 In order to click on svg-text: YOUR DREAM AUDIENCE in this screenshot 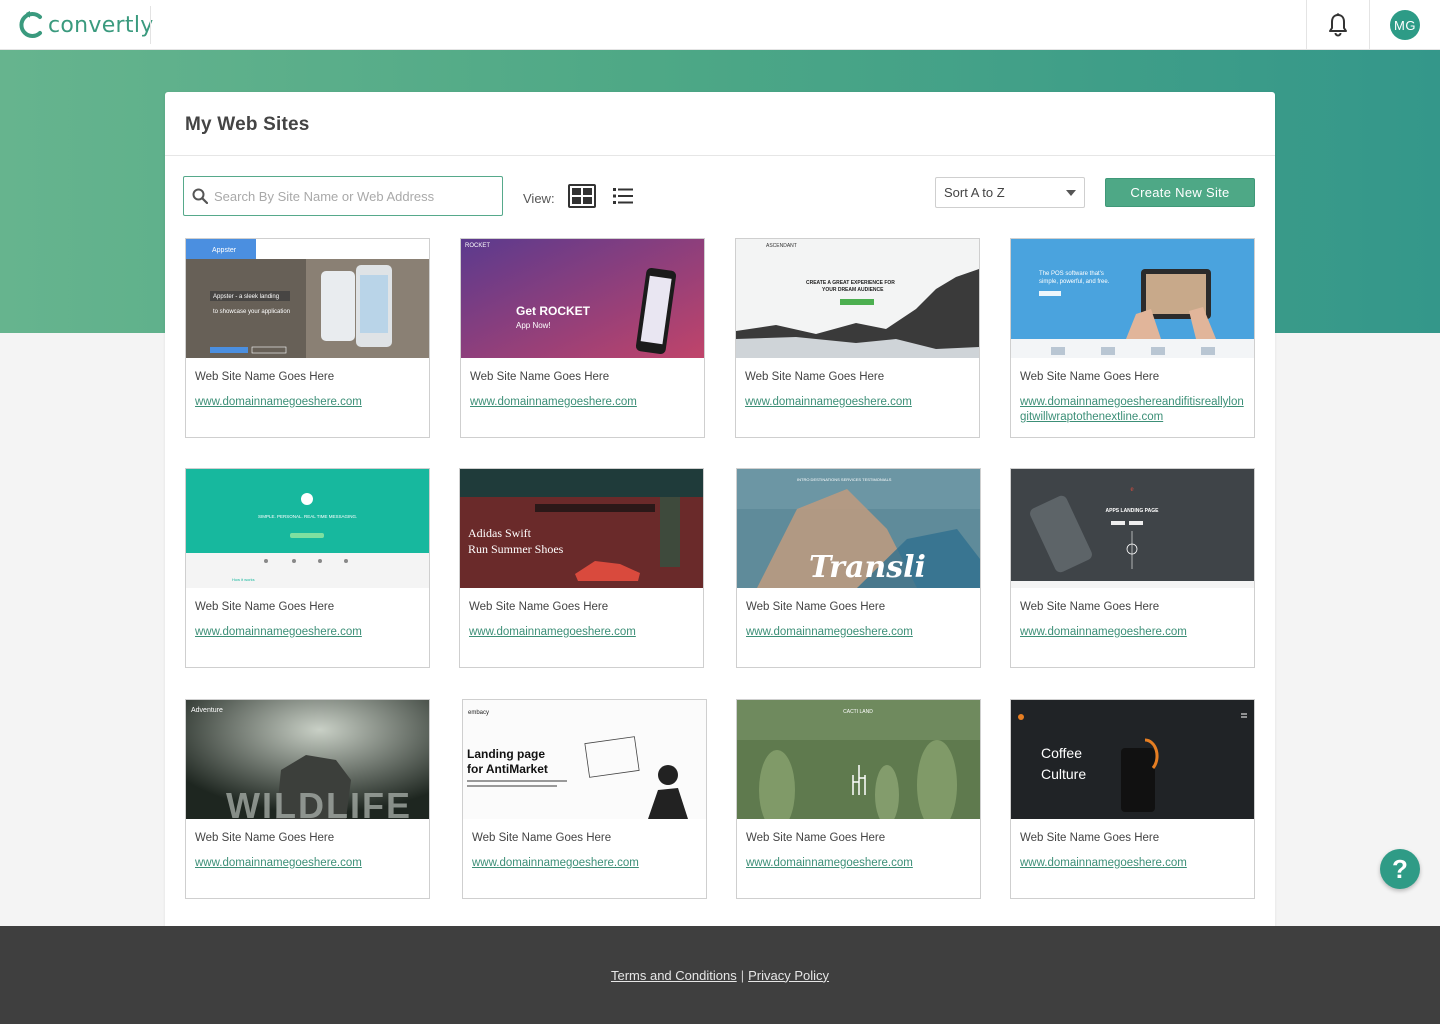, I will do `click(853, 290)`.